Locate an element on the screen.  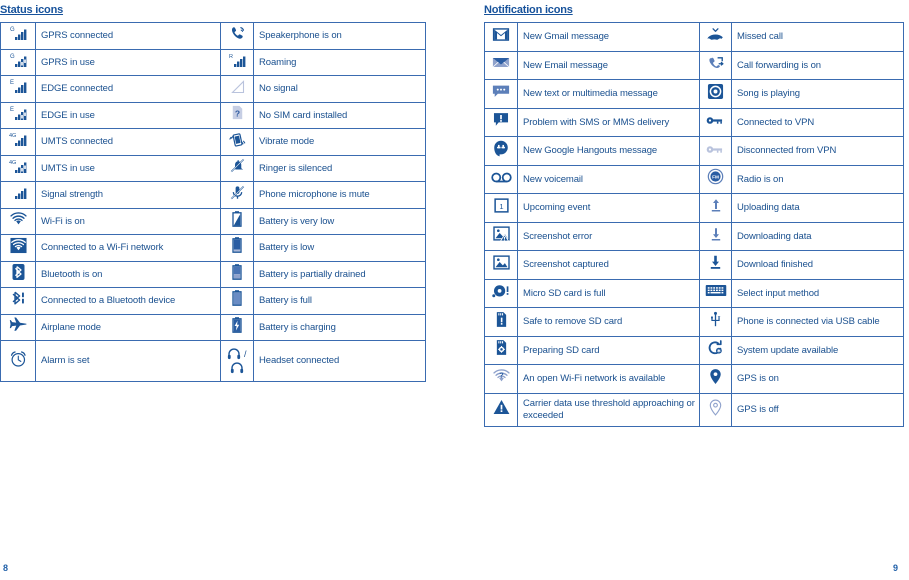
table-row: Alarm is set / Headset connected is located at coordinates (213, 361).